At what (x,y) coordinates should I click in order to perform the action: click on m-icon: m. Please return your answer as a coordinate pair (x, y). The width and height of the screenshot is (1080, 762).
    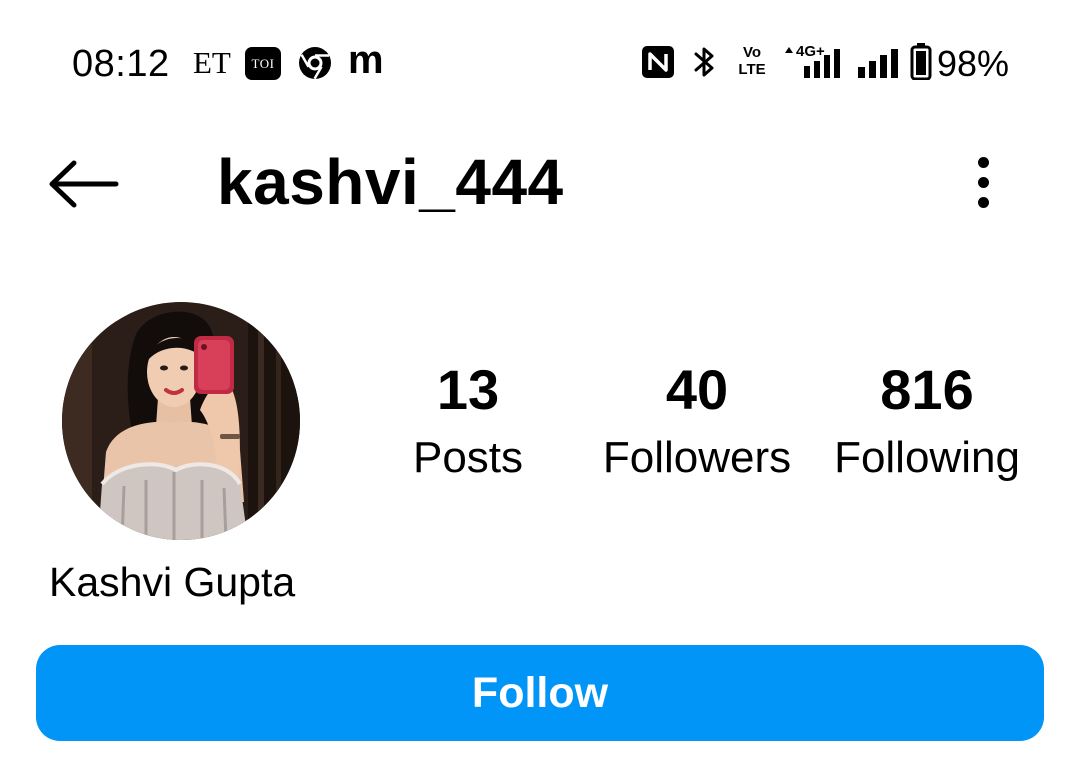
    Looking at the image, I should click on (366, 60).